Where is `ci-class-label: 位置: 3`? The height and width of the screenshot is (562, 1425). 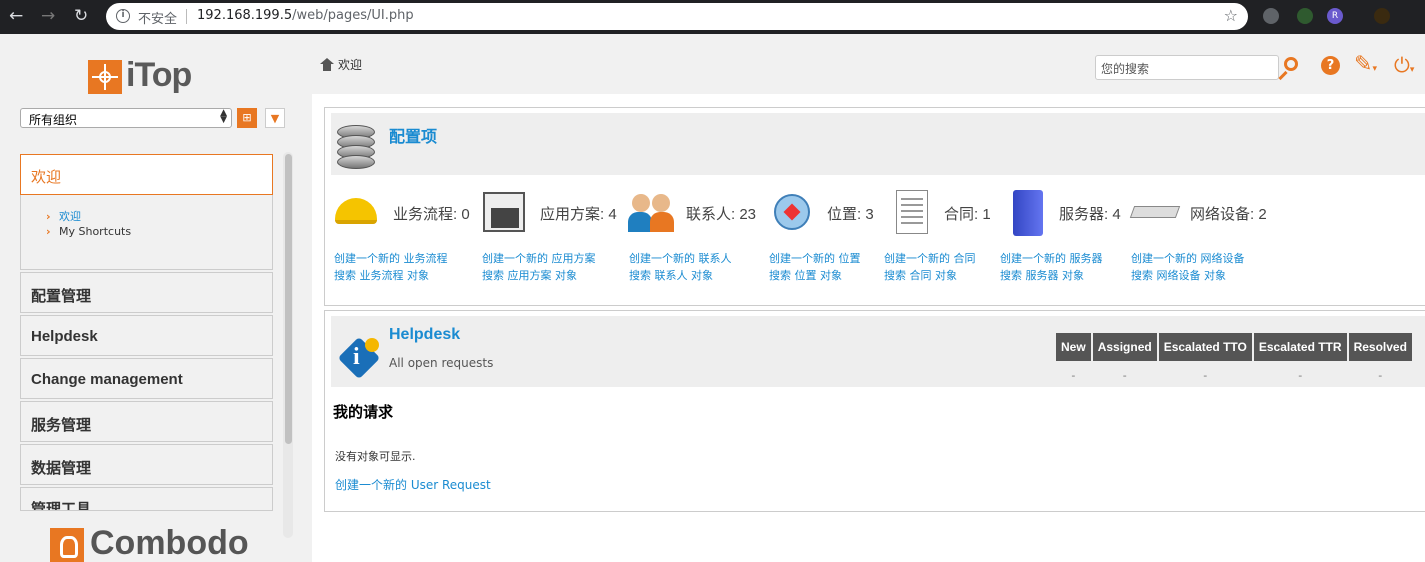 ci-class-label: 位置: 3 is located at coordinates (850, 214).